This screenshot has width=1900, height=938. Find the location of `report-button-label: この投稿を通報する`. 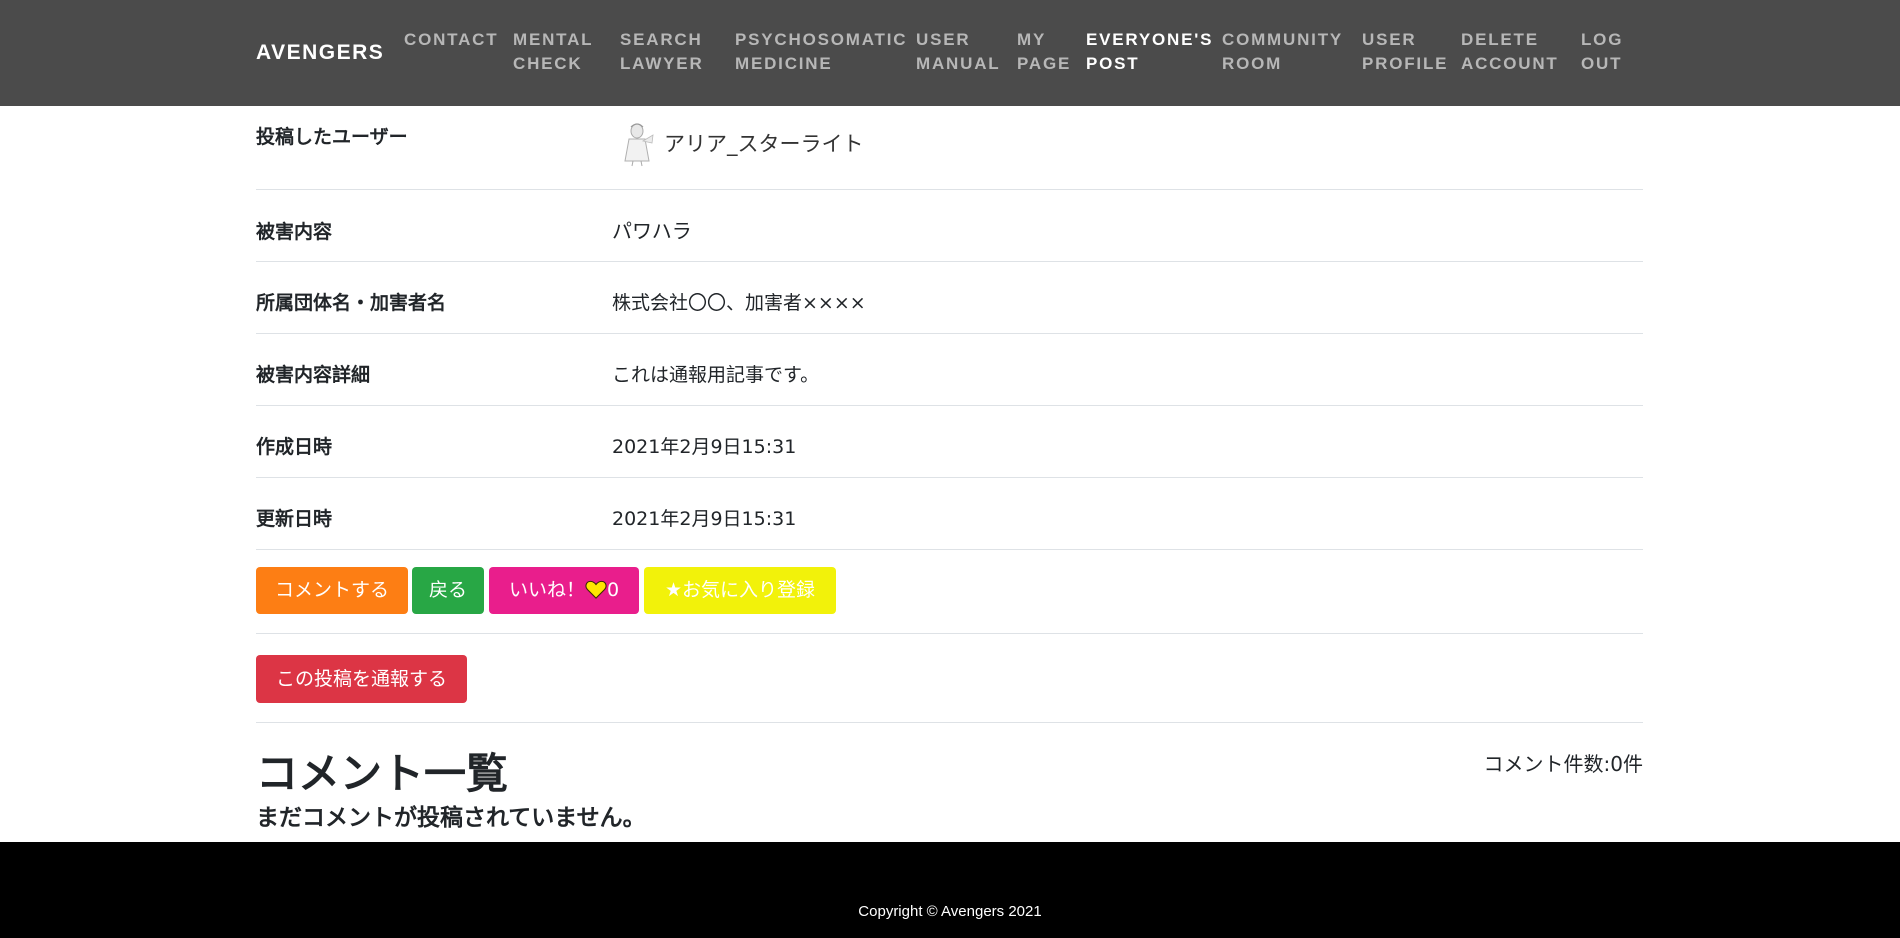

report-button-label: この投稿を通報する is located at coordinates (361, 679).